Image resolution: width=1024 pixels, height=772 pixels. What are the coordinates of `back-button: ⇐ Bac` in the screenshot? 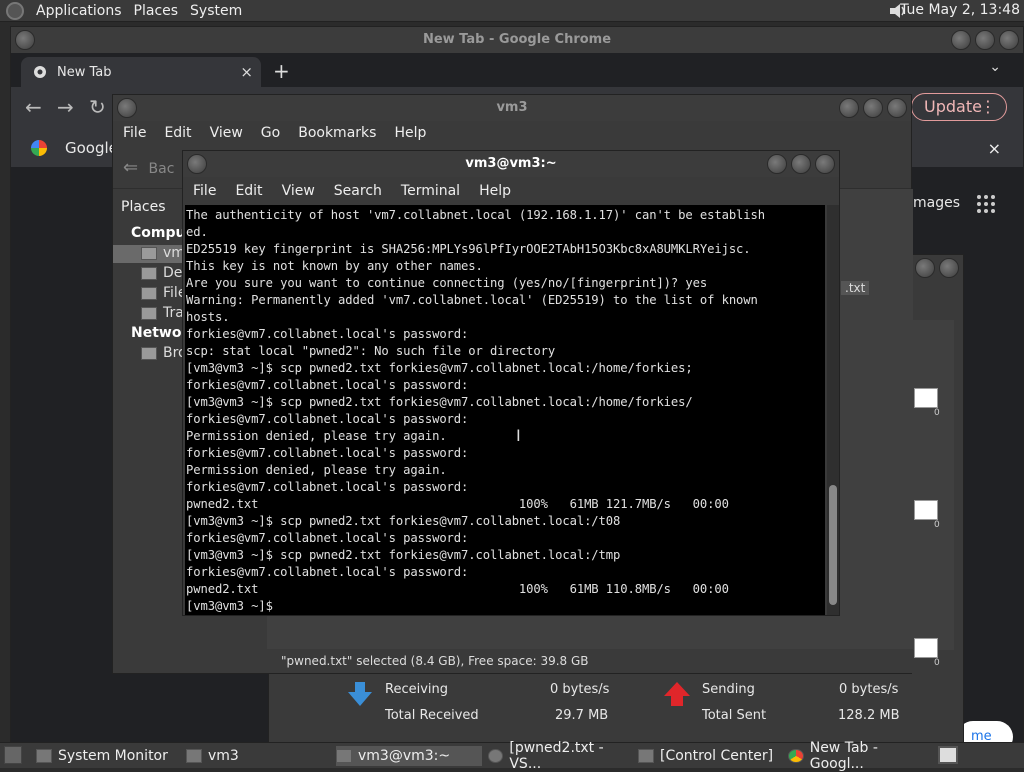 It's located at (148, 167).